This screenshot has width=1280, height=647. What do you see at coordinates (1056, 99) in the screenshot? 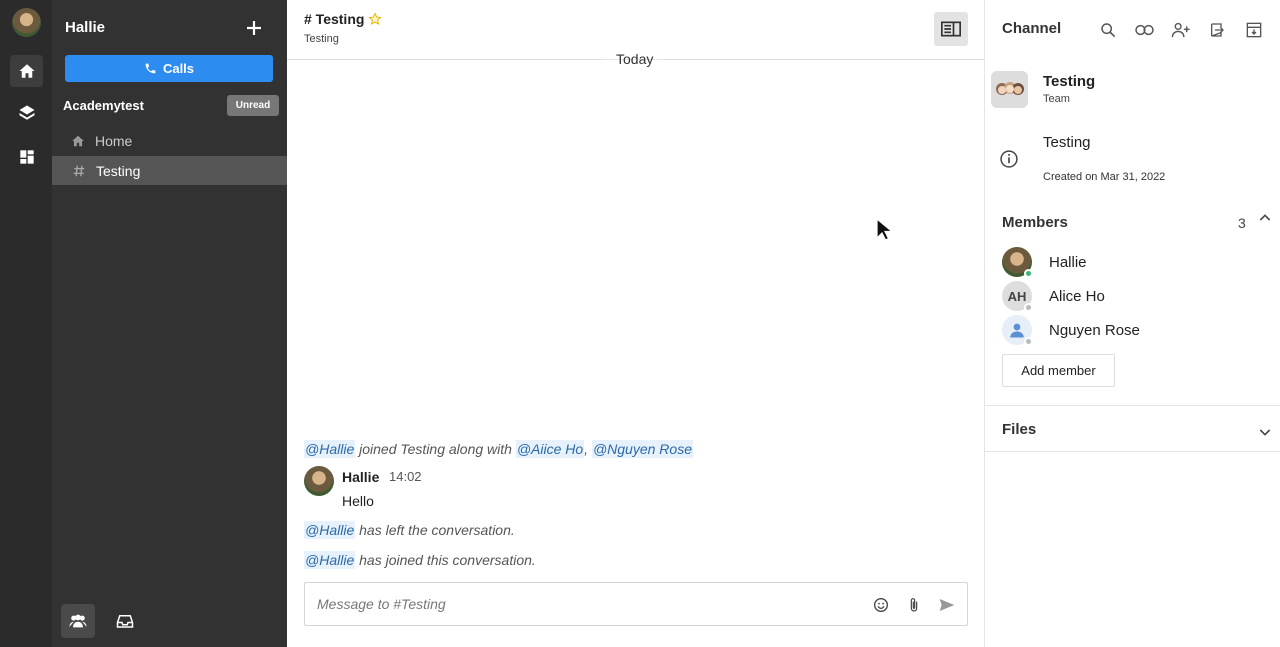
I see `team-type: Team` at bounding box center [1056, 99].